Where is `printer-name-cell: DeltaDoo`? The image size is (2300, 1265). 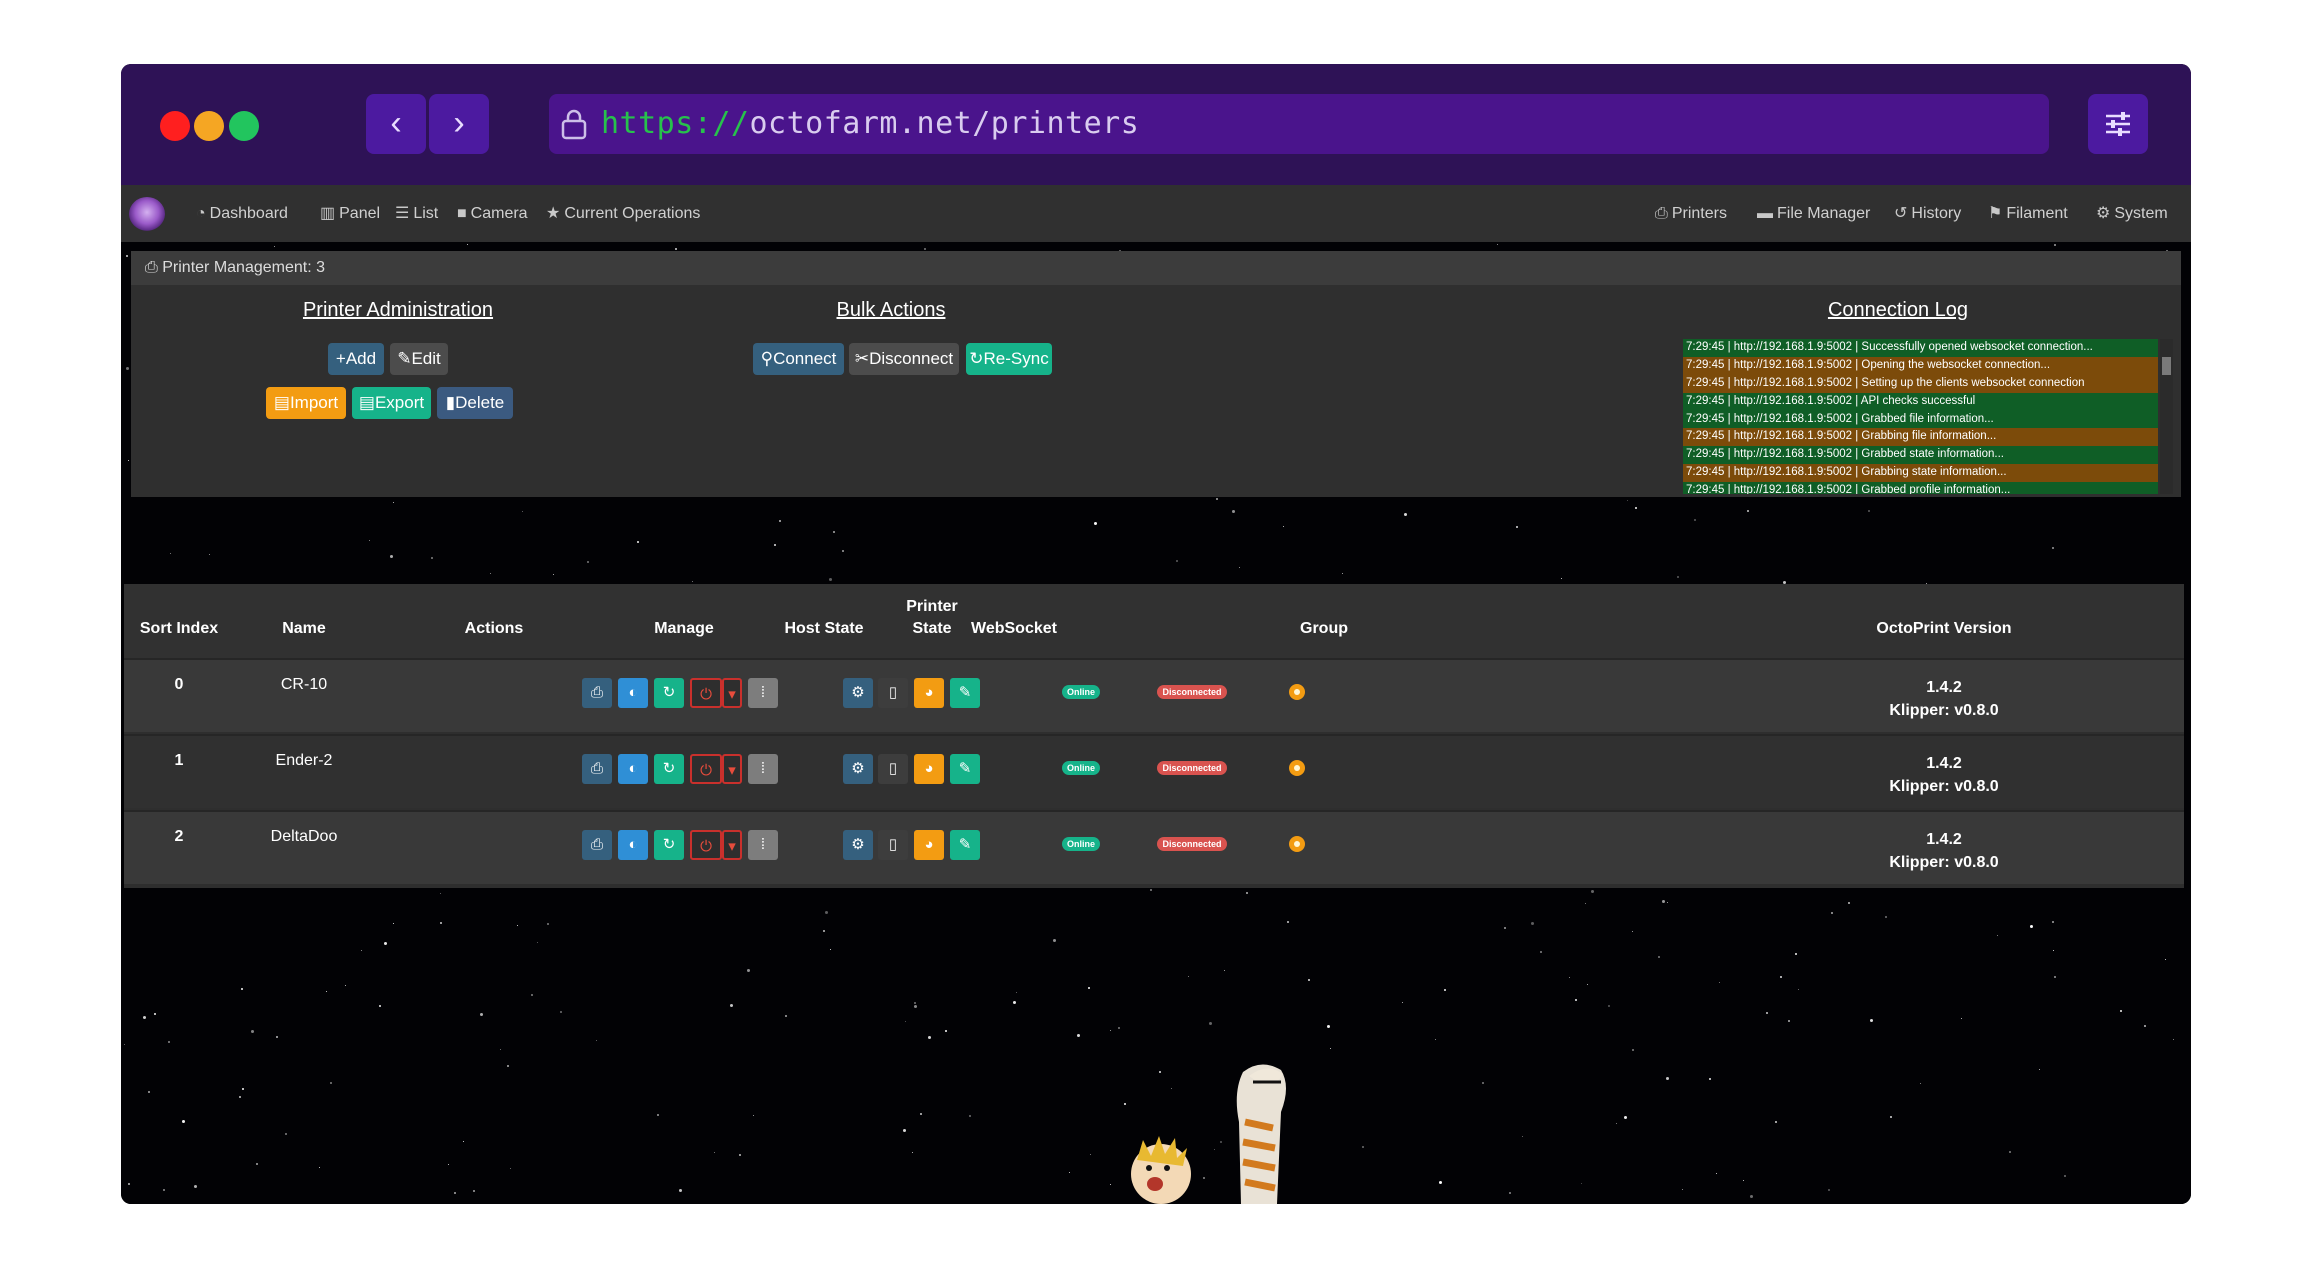
printer-name-cell: DeltaDoo is located at coordinates (304, 837).